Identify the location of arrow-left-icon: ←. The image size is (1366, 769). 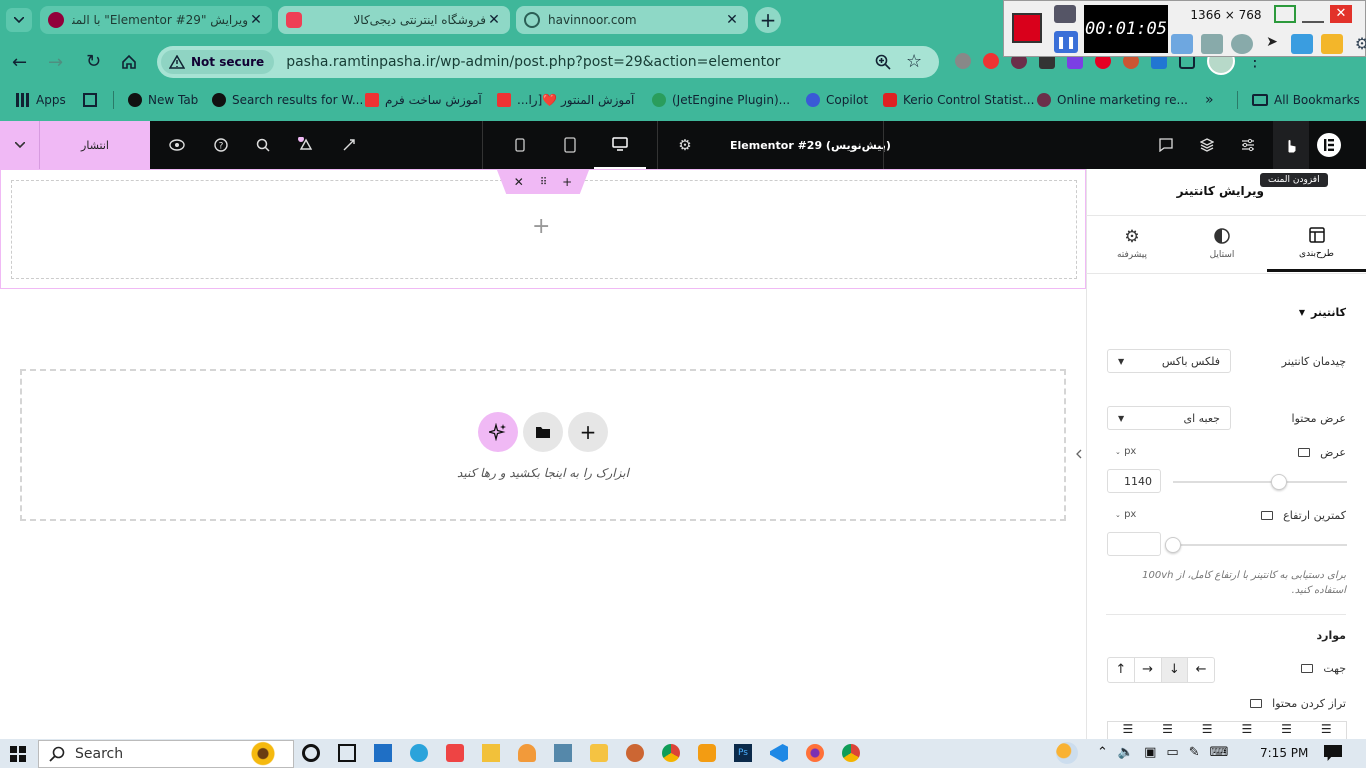
(1201, 670).